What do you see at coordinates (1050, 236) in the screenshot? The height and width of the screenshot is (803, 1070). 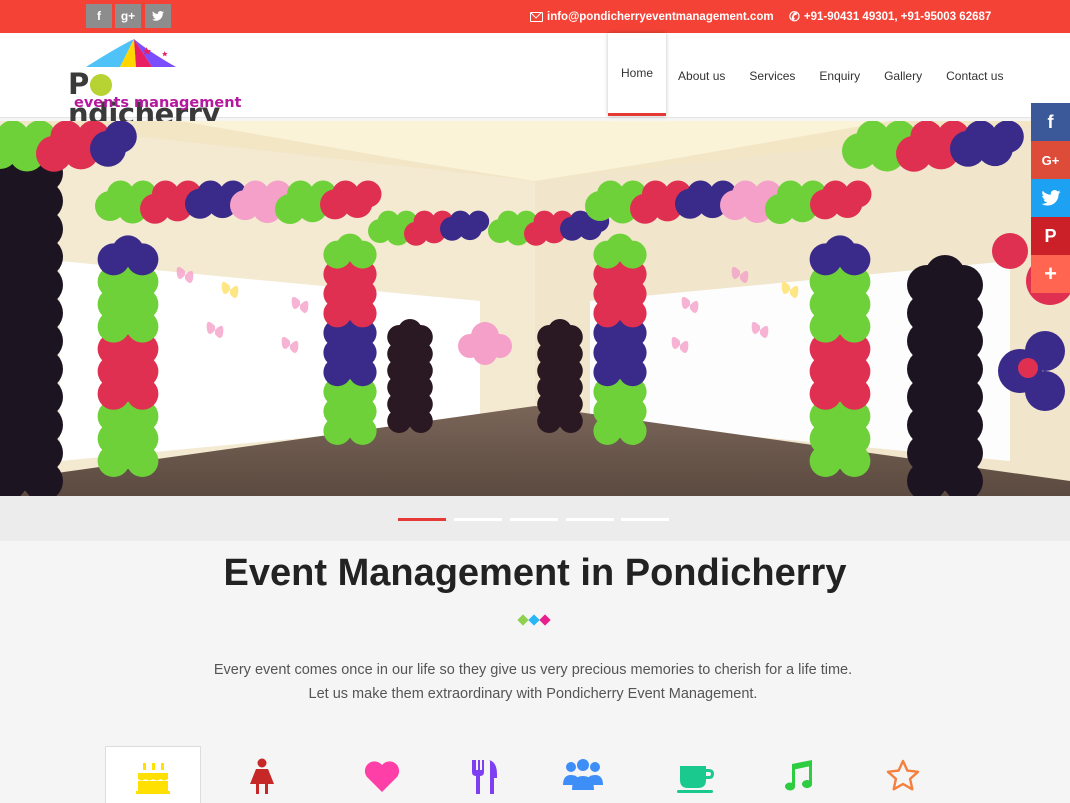 I see `share-pinterest-icon: P` at bounding box center [1050, 236].